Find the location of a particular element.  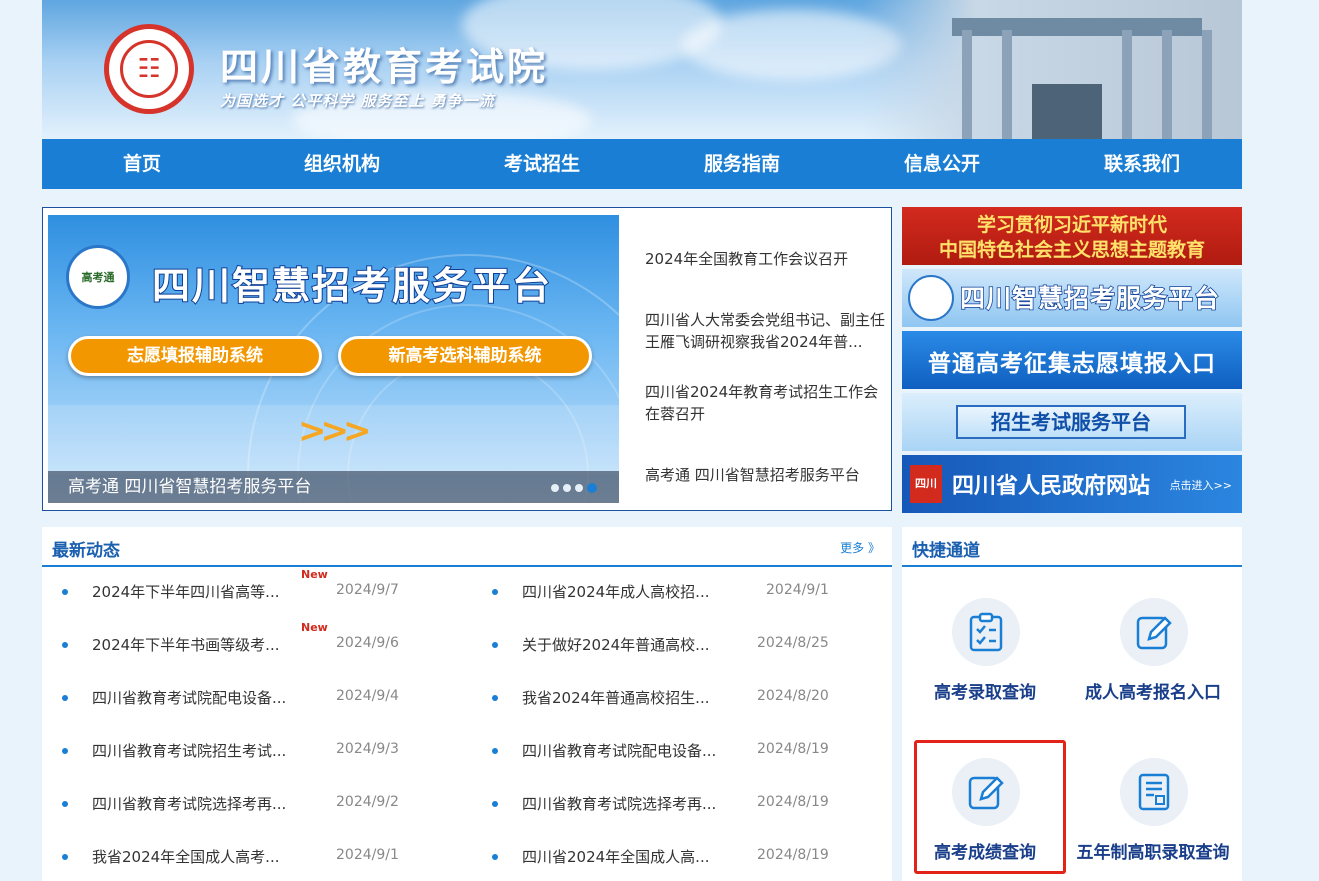

news-row: 四川省教育考试院选择考再... 2024/8/19 is located at coordinates (682, 804).